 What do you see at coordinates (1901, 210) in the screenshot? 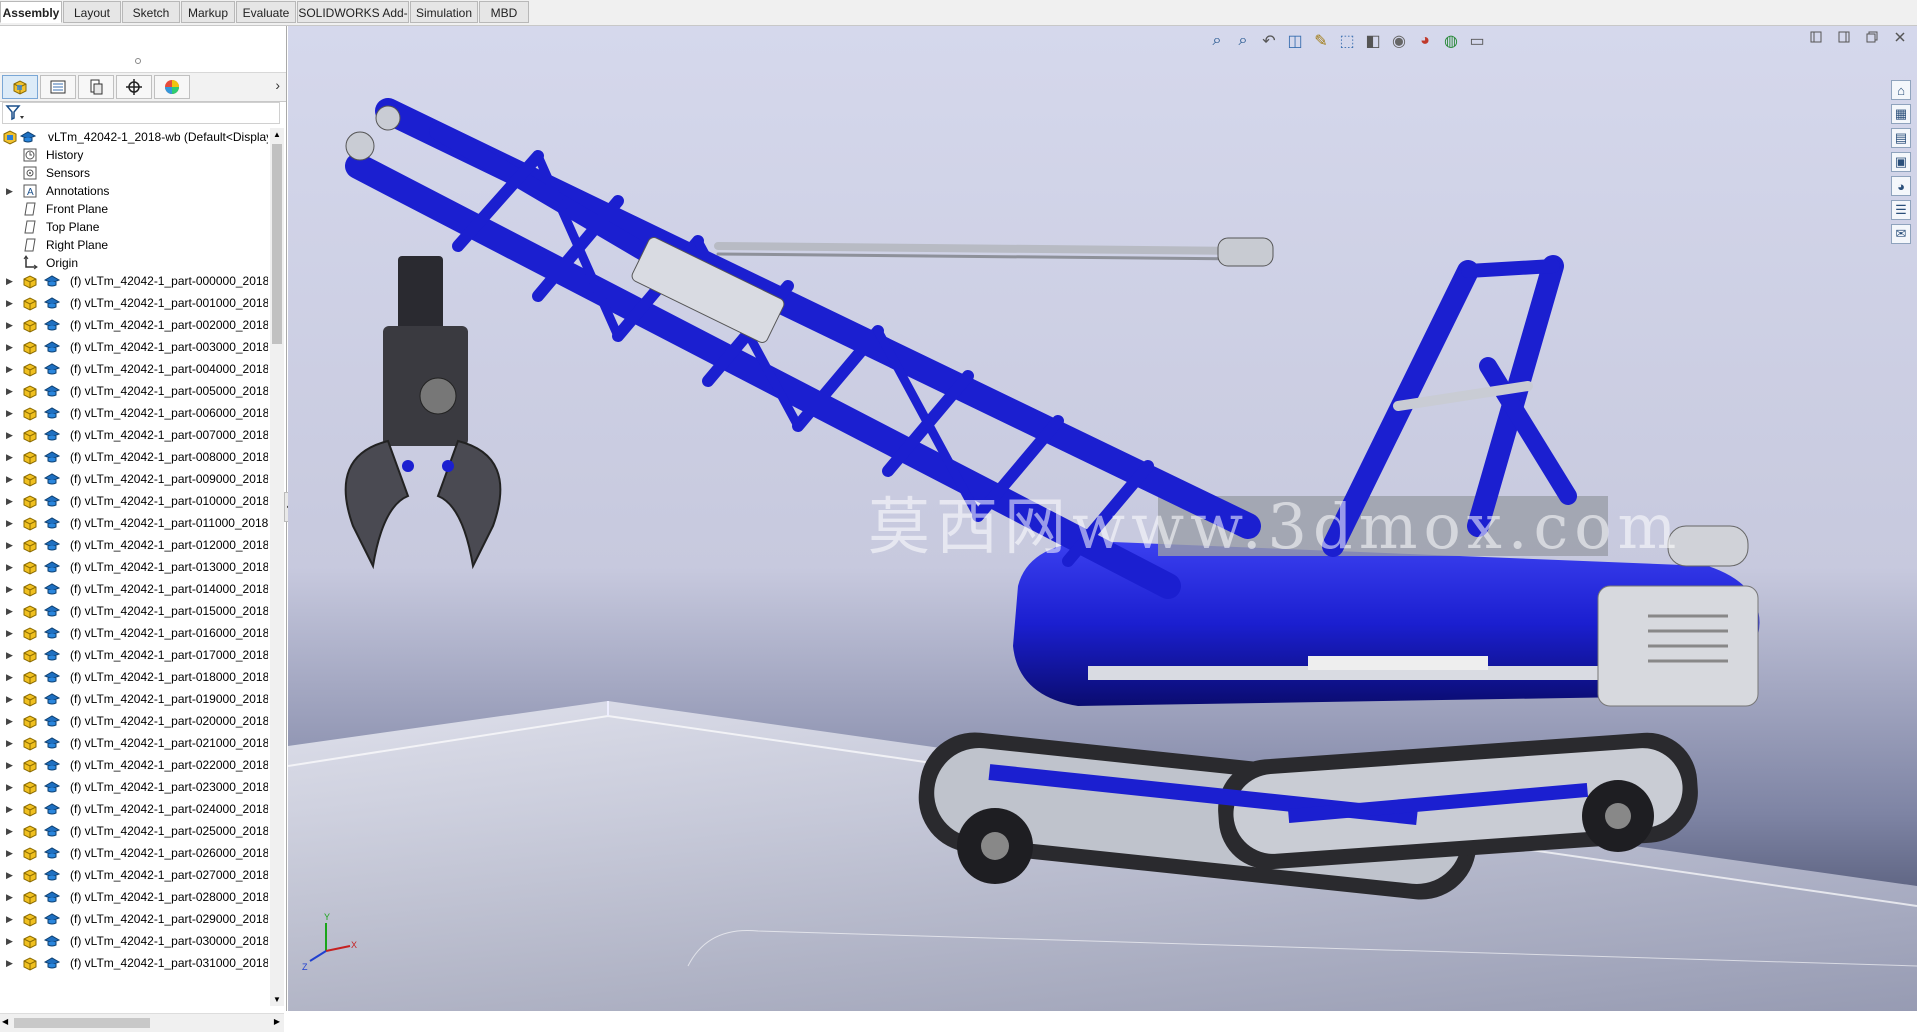
I see `custom-properties-icon: ☰` at bounding box center [1901, 210].